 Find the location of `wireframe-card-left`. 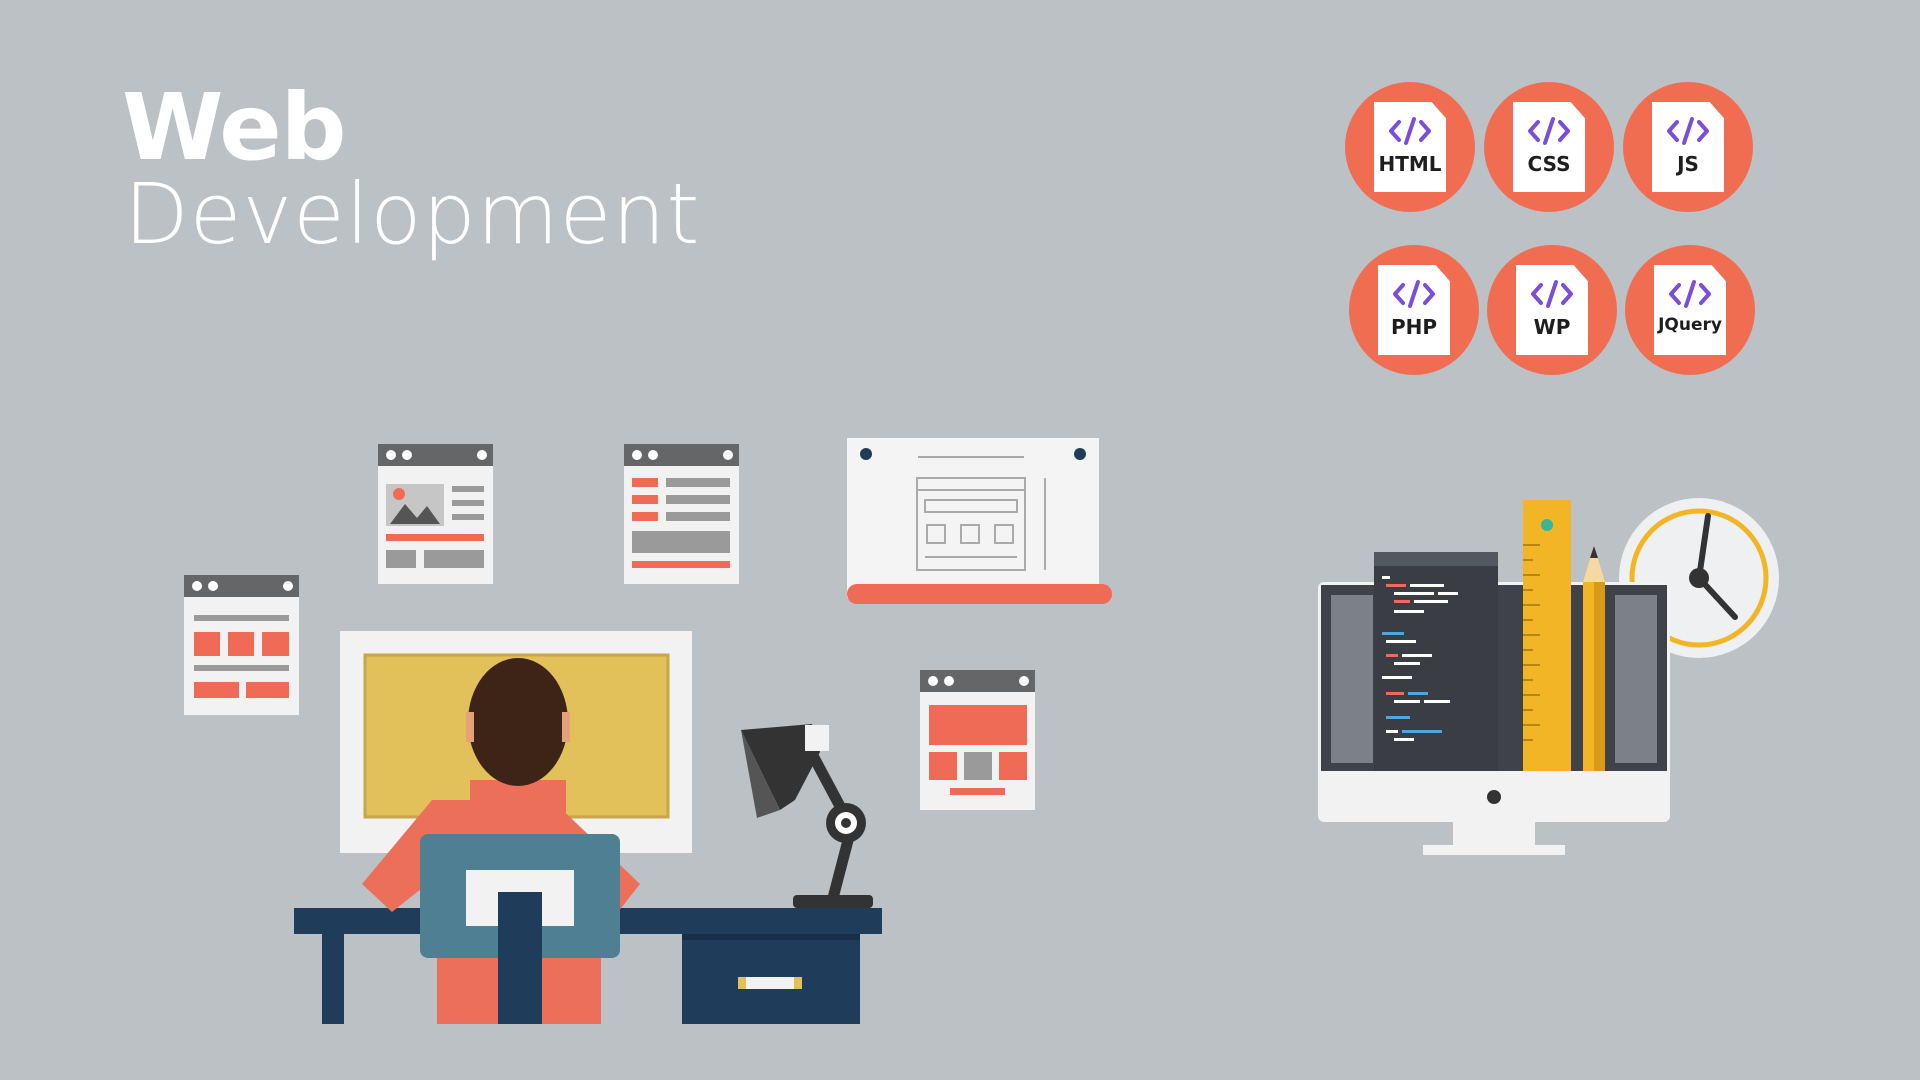

wireframe-card-left is located at coordinates (241, 645).